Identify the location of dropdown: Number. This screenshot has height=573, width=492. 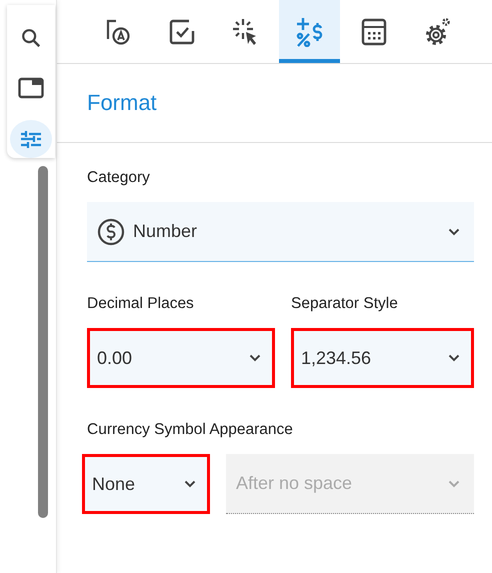
(280, 232).